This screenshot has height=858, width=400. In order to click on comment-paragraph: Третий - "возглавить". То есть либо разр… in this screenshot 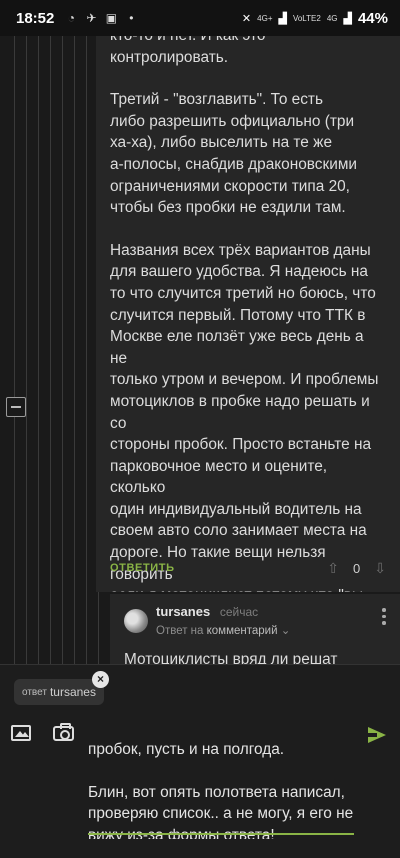, I will do `click(234, 154)`.